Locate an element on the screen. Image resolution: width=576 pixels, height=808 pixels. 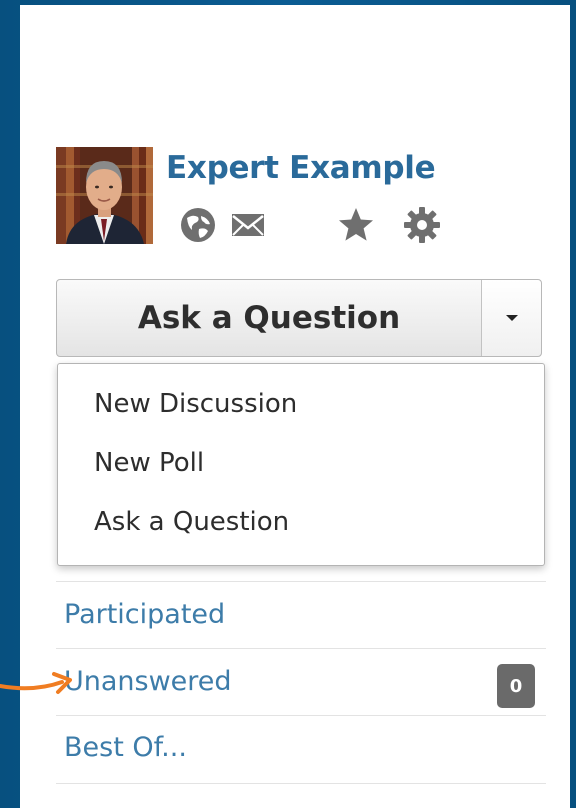
gear-icon is located at coordinates (422, 225).